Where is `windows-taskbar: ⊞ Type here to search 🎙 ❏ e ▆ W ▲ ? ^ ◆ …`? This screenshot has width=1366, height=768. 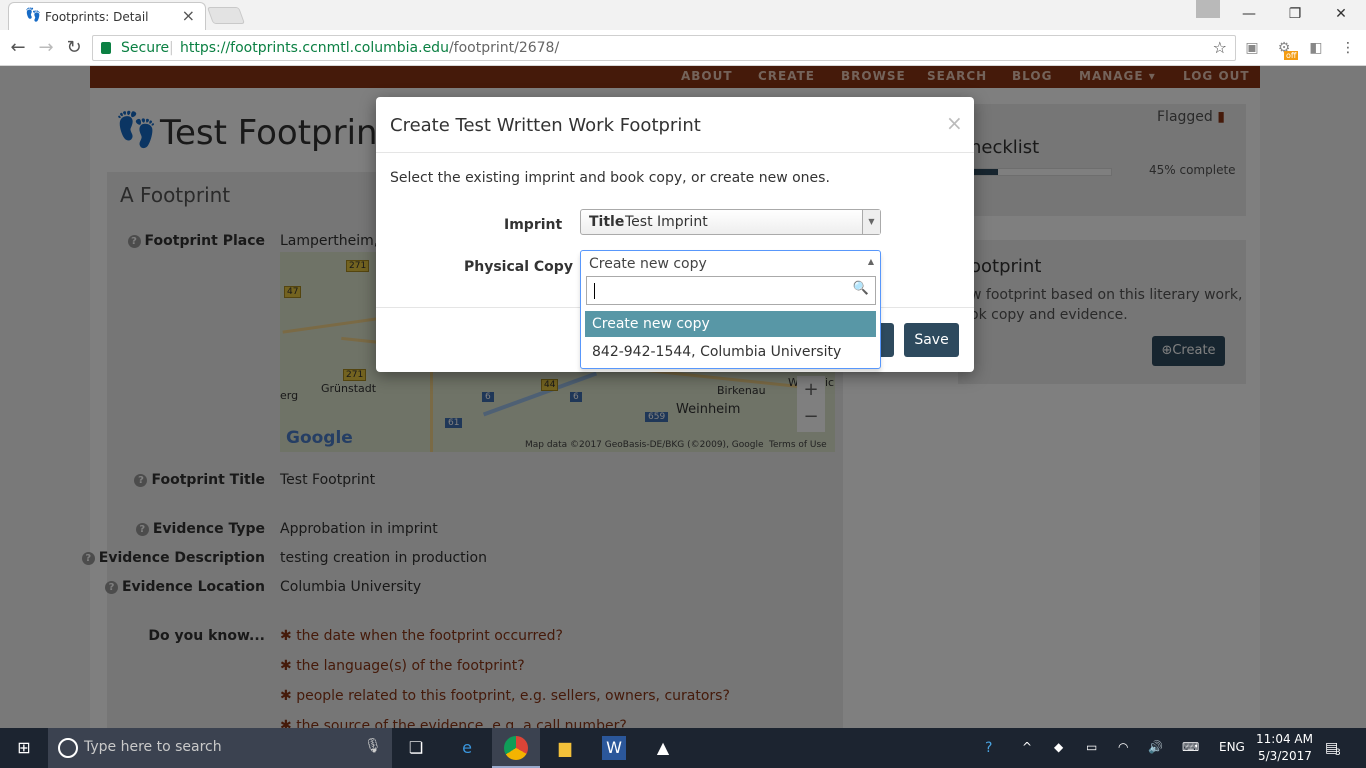 windows-taskbar: ⊞ Type here to search 🎙 ❏ e ▆ W ▲ ? ^ ◆ … is located at coordinates (683, 748).